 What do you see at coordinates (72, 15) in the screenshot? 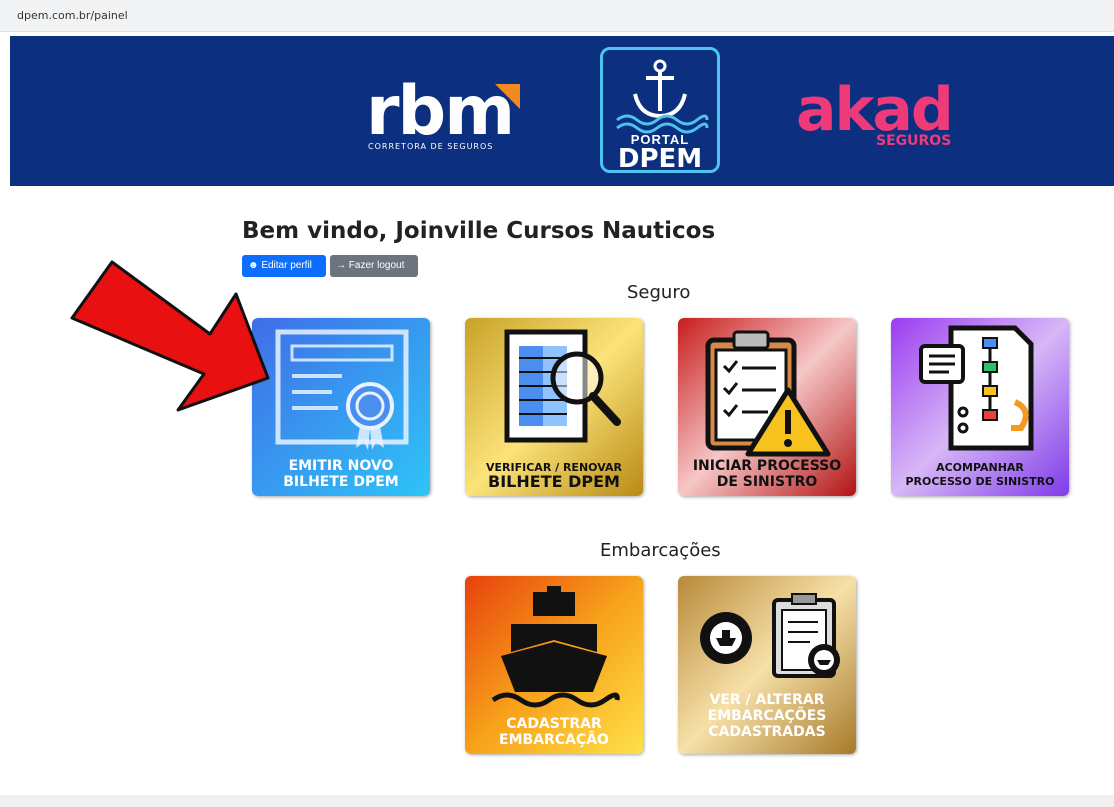
I see `url-text: dpem.com.br/painel` at bounding box center [72, 15].